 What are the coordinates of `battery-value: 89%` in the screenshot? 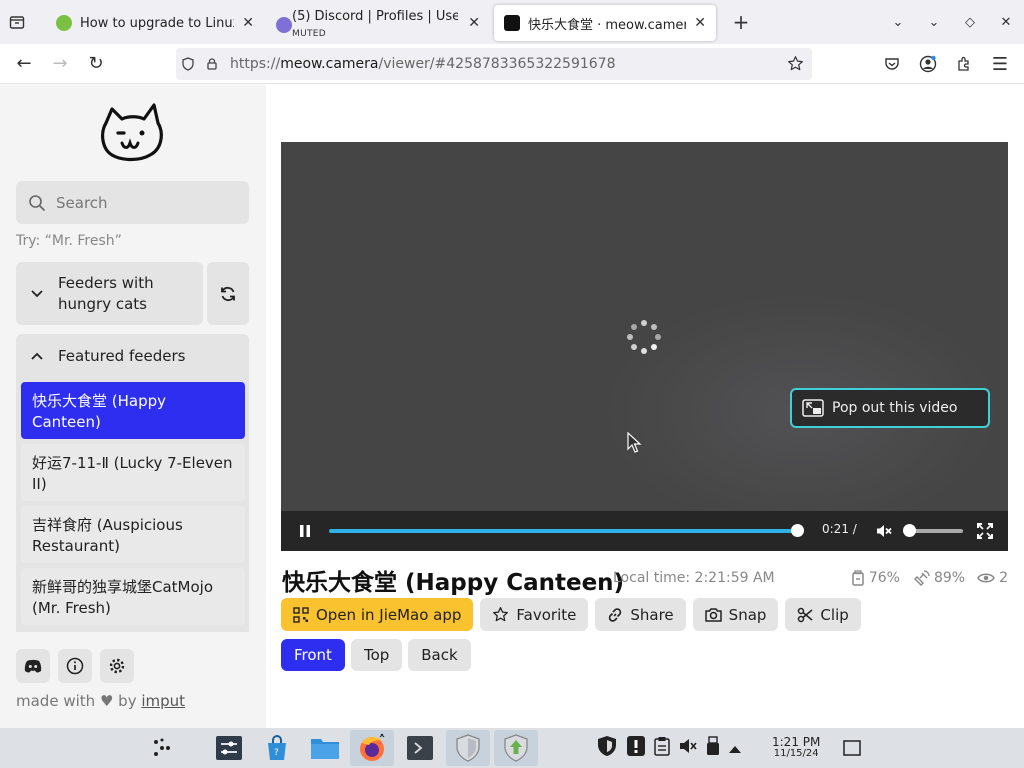 It's located at (949, 578).